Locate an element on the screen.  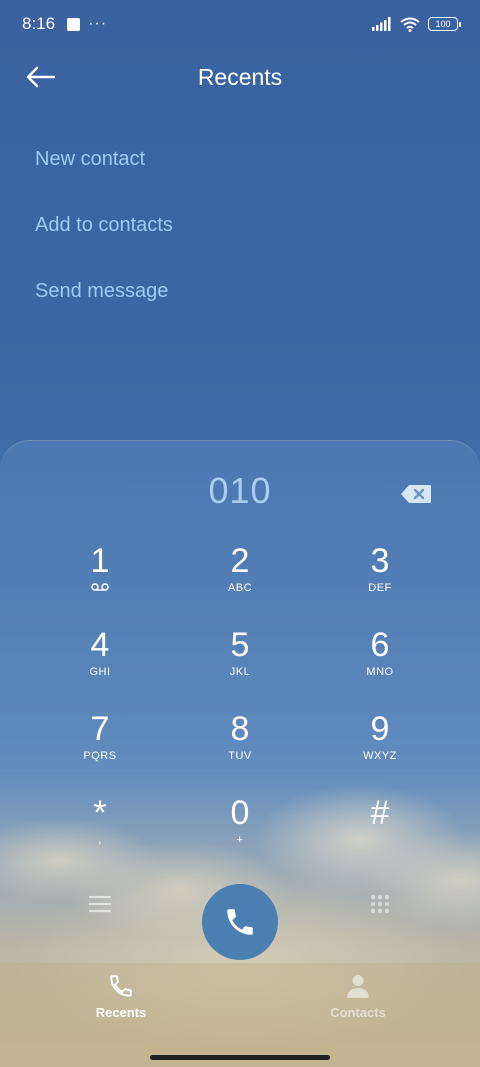
key-7: 7 PQRS is located at coordinates (100, 750).